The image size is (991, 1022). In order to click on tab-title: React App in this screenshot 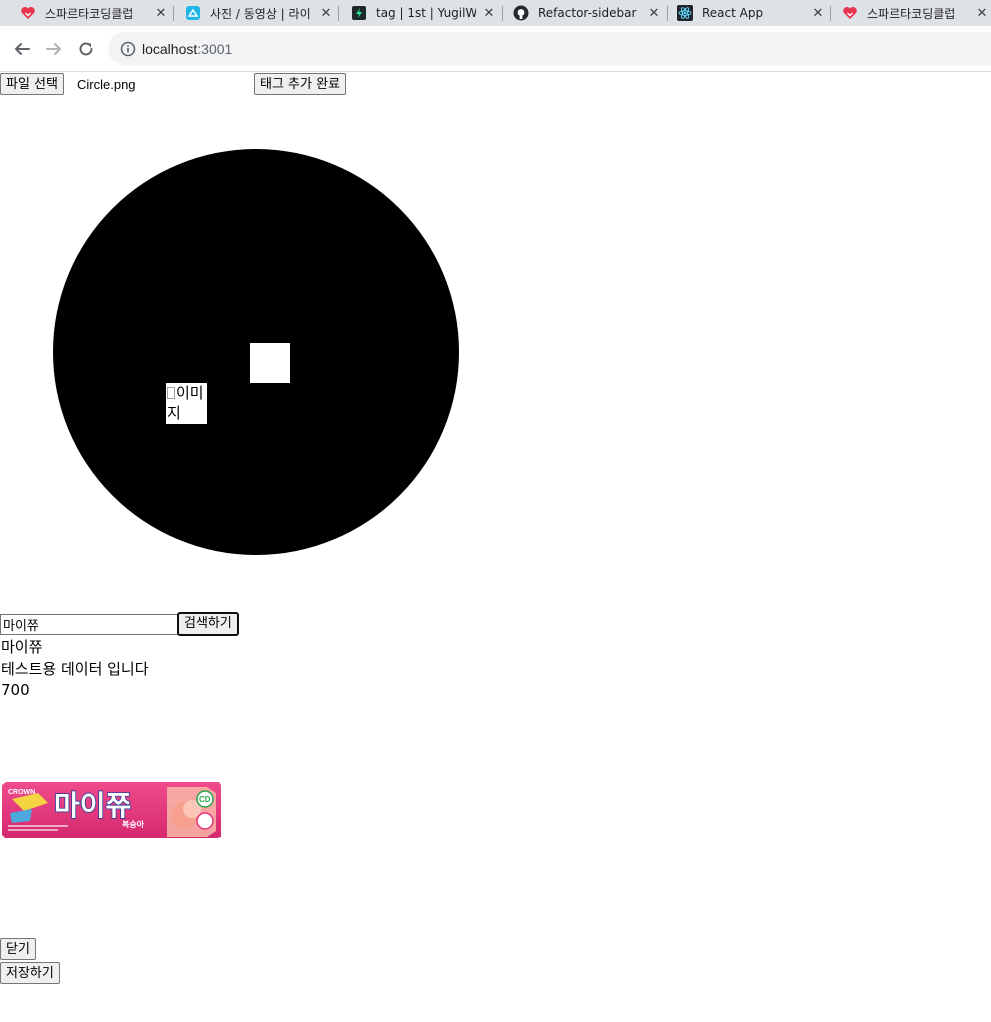, I will do `click(733, 13)`.